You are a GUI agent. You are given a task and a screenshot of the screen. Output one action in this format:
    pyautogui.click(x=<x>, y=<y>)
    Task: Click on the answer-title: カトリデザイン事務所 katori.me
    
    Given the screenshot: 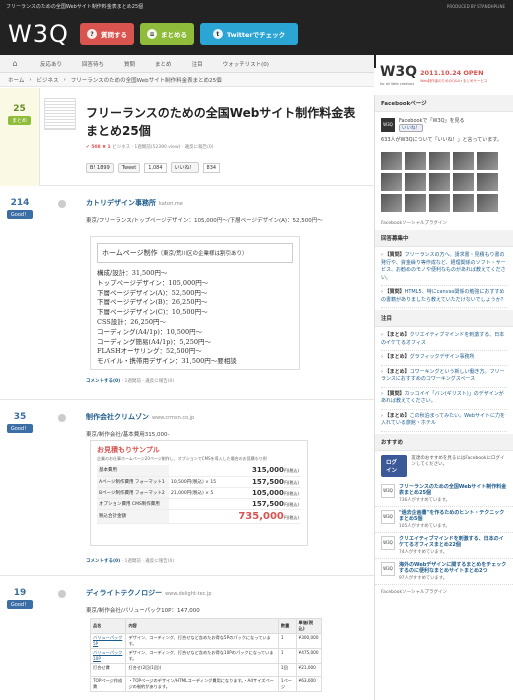 What is the action you would take?
    pyautogui.click(x=134, y=203)
    